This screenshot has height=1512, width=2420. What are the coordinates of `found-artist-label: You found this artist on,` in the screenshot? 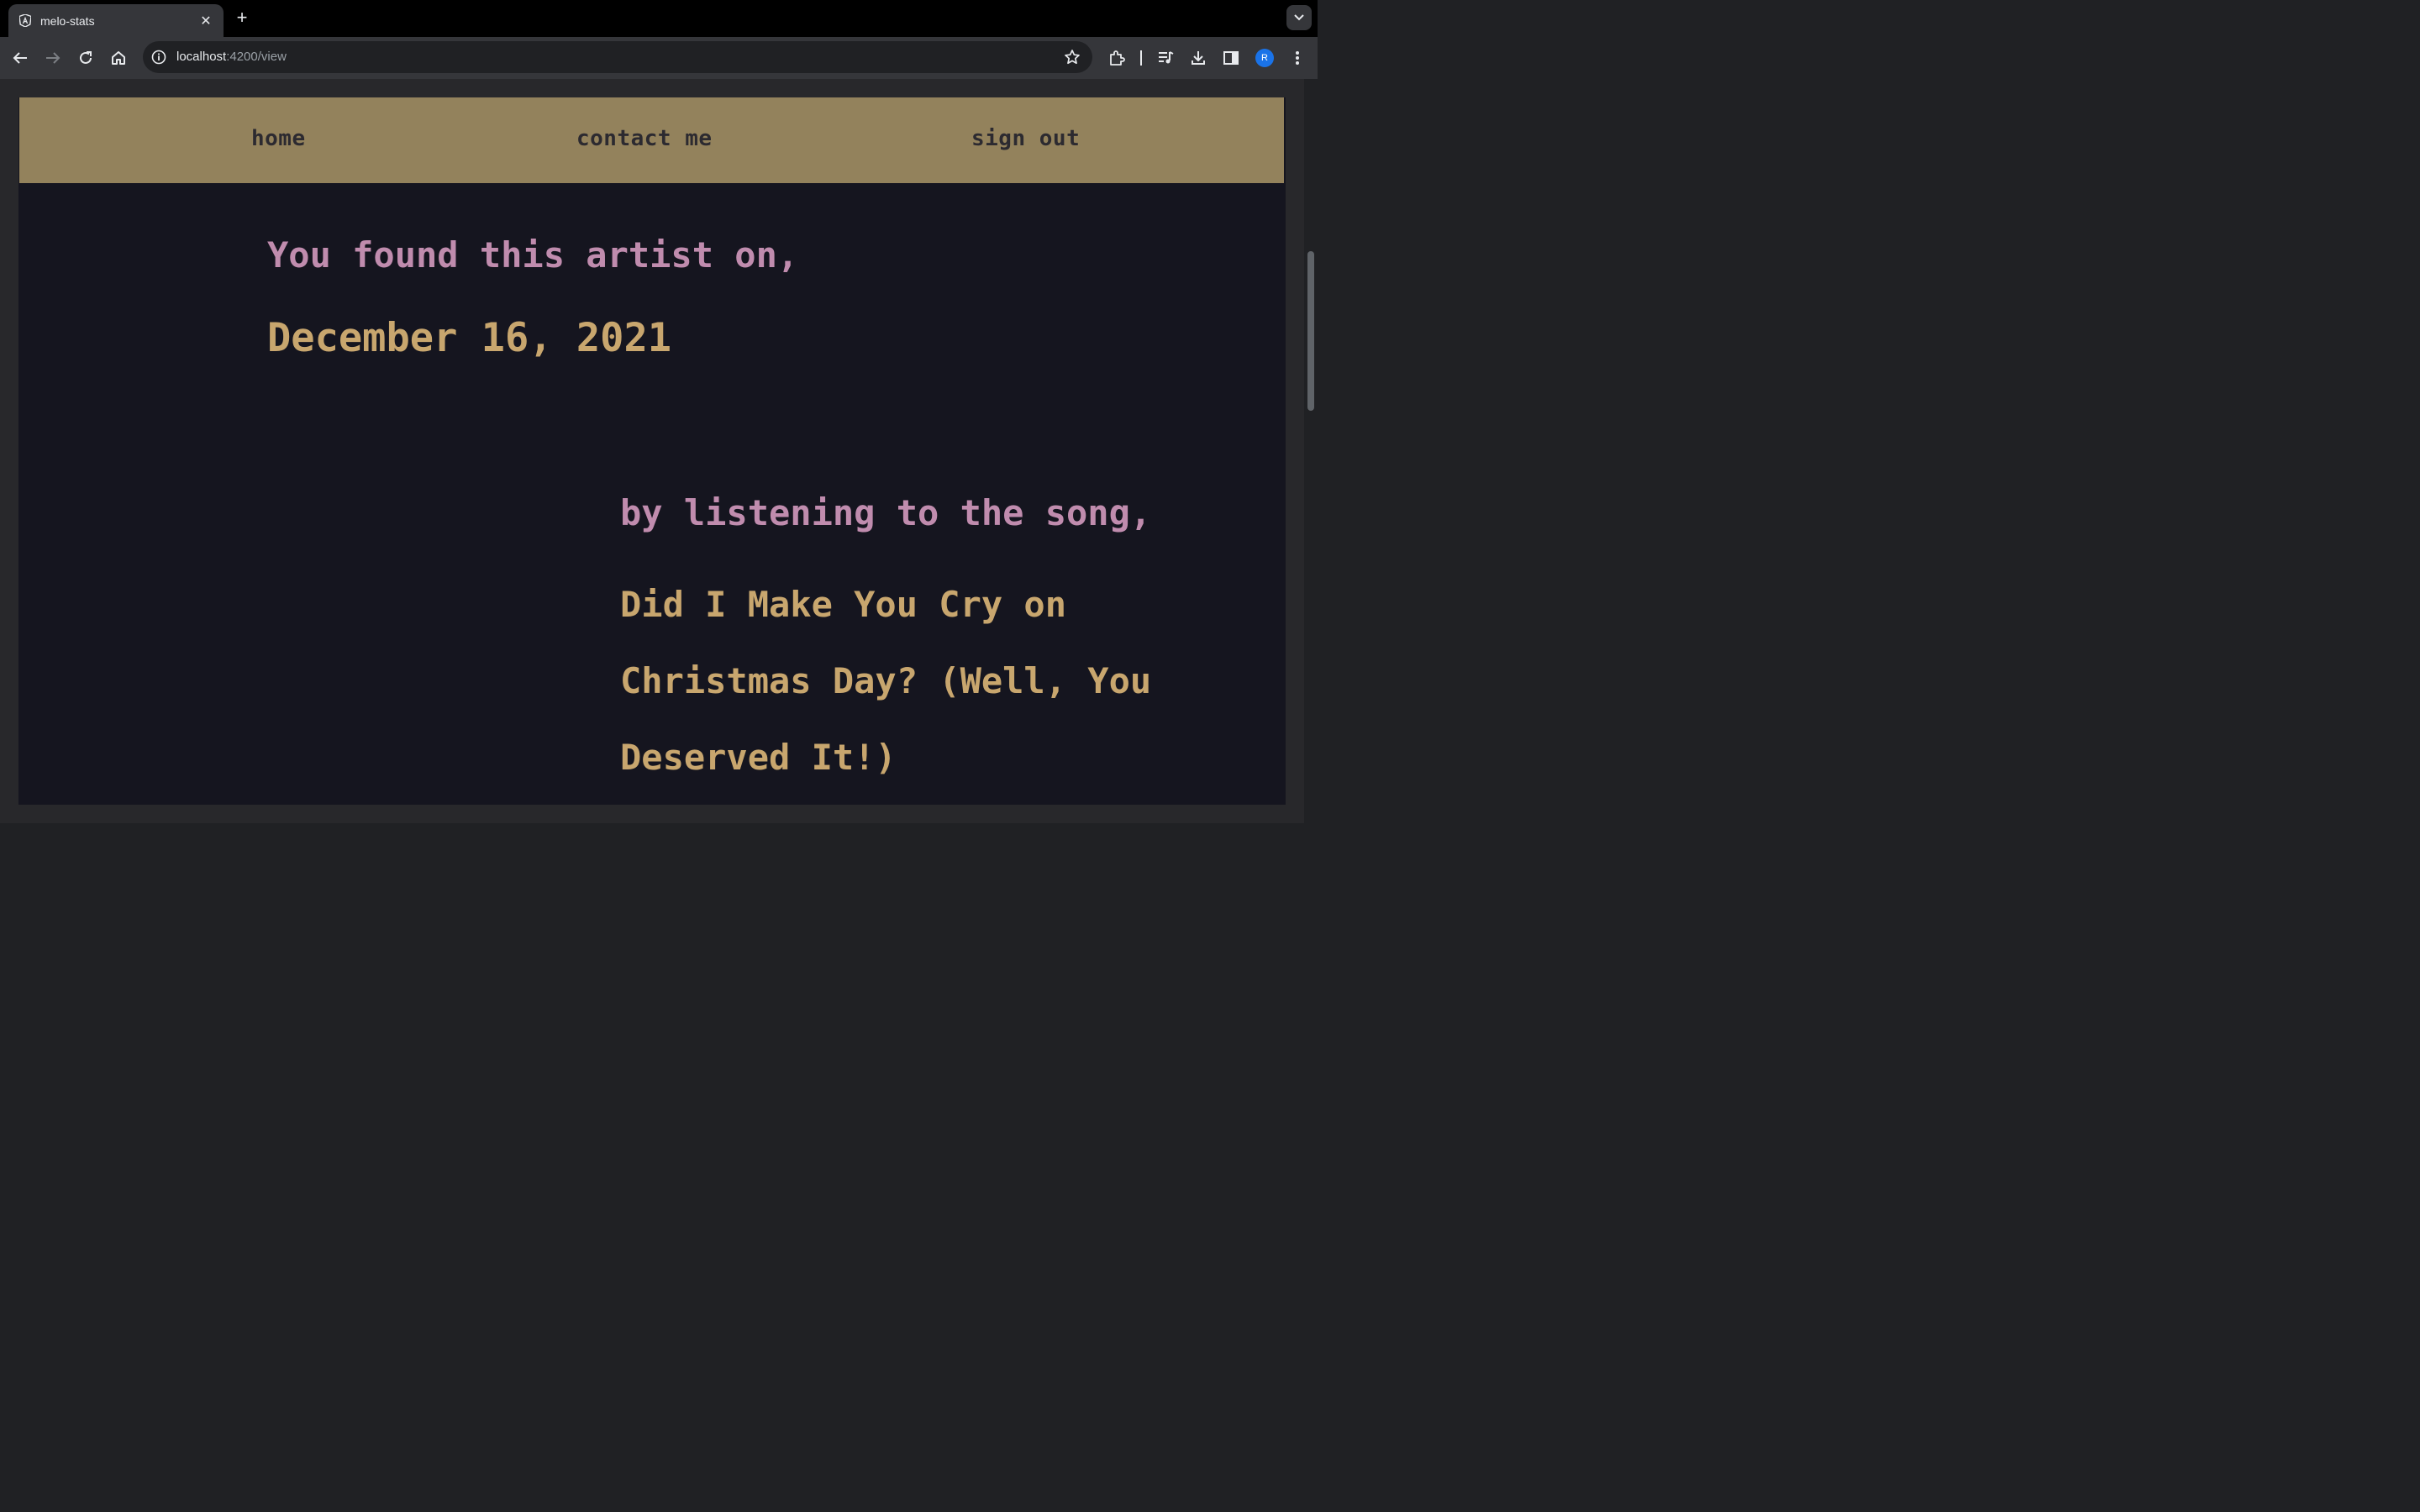 It's located at (533, 255).